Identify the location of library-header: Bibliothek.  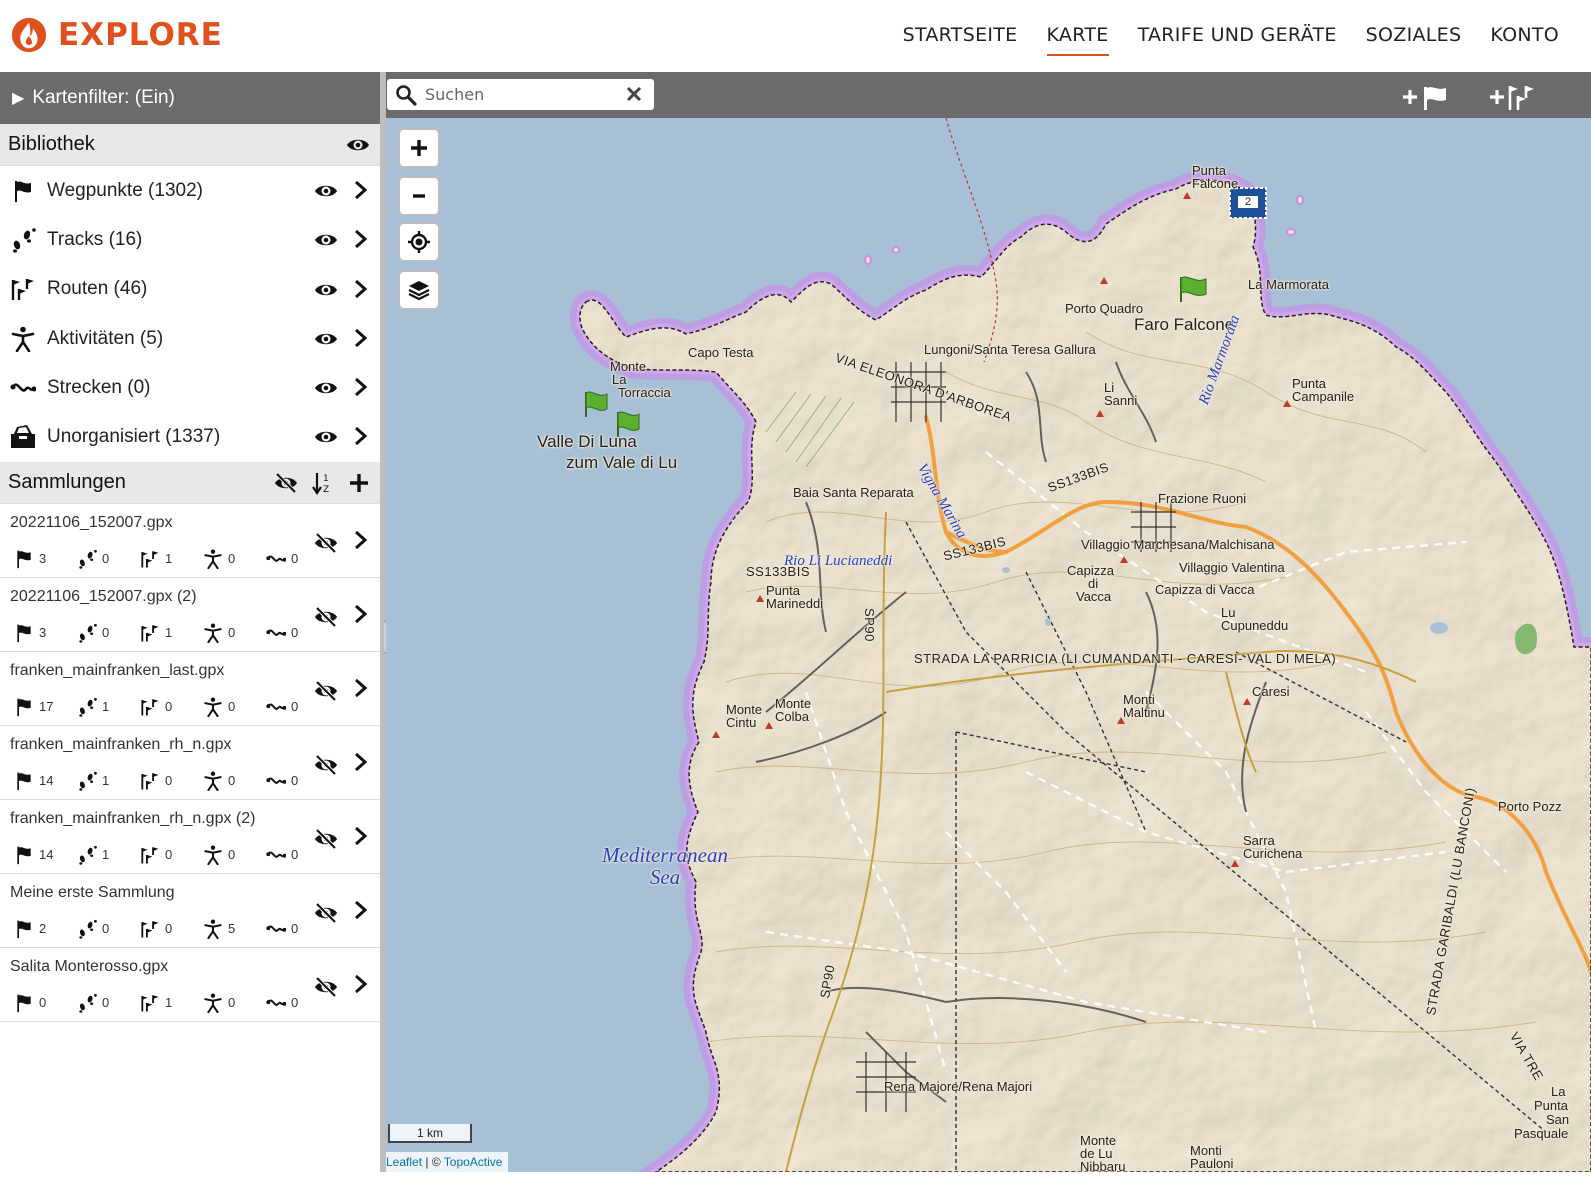
(190, 145).